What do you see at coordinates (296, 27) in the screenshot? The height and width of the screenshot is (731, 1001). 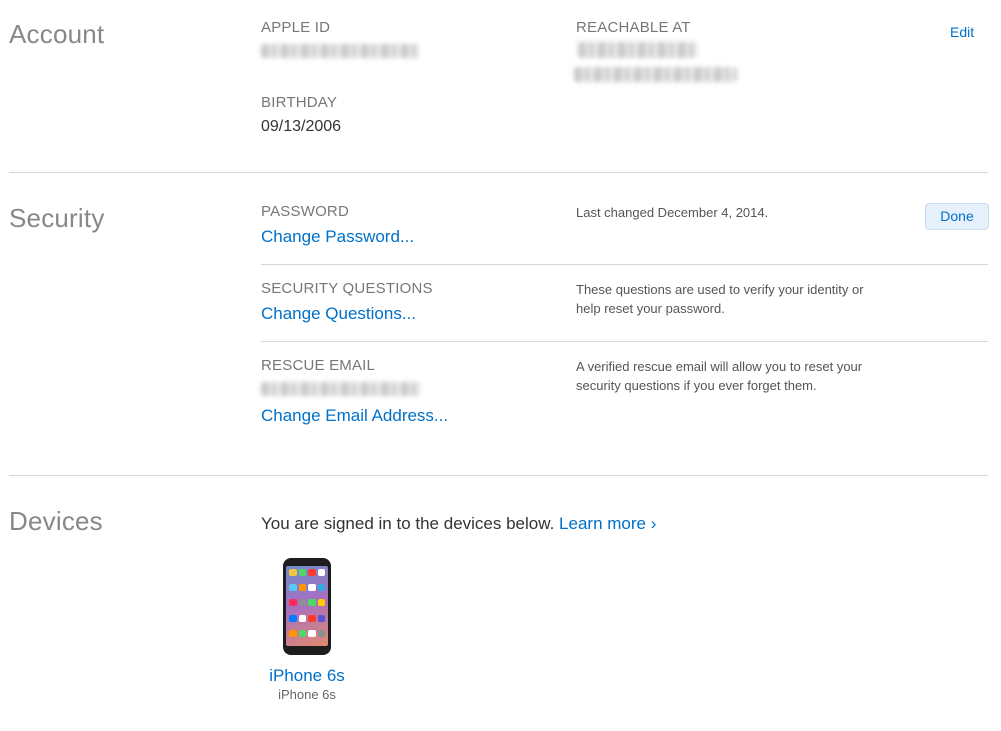 I see `apple-id-label: APPLE ID` at bounding box center [296, 27].